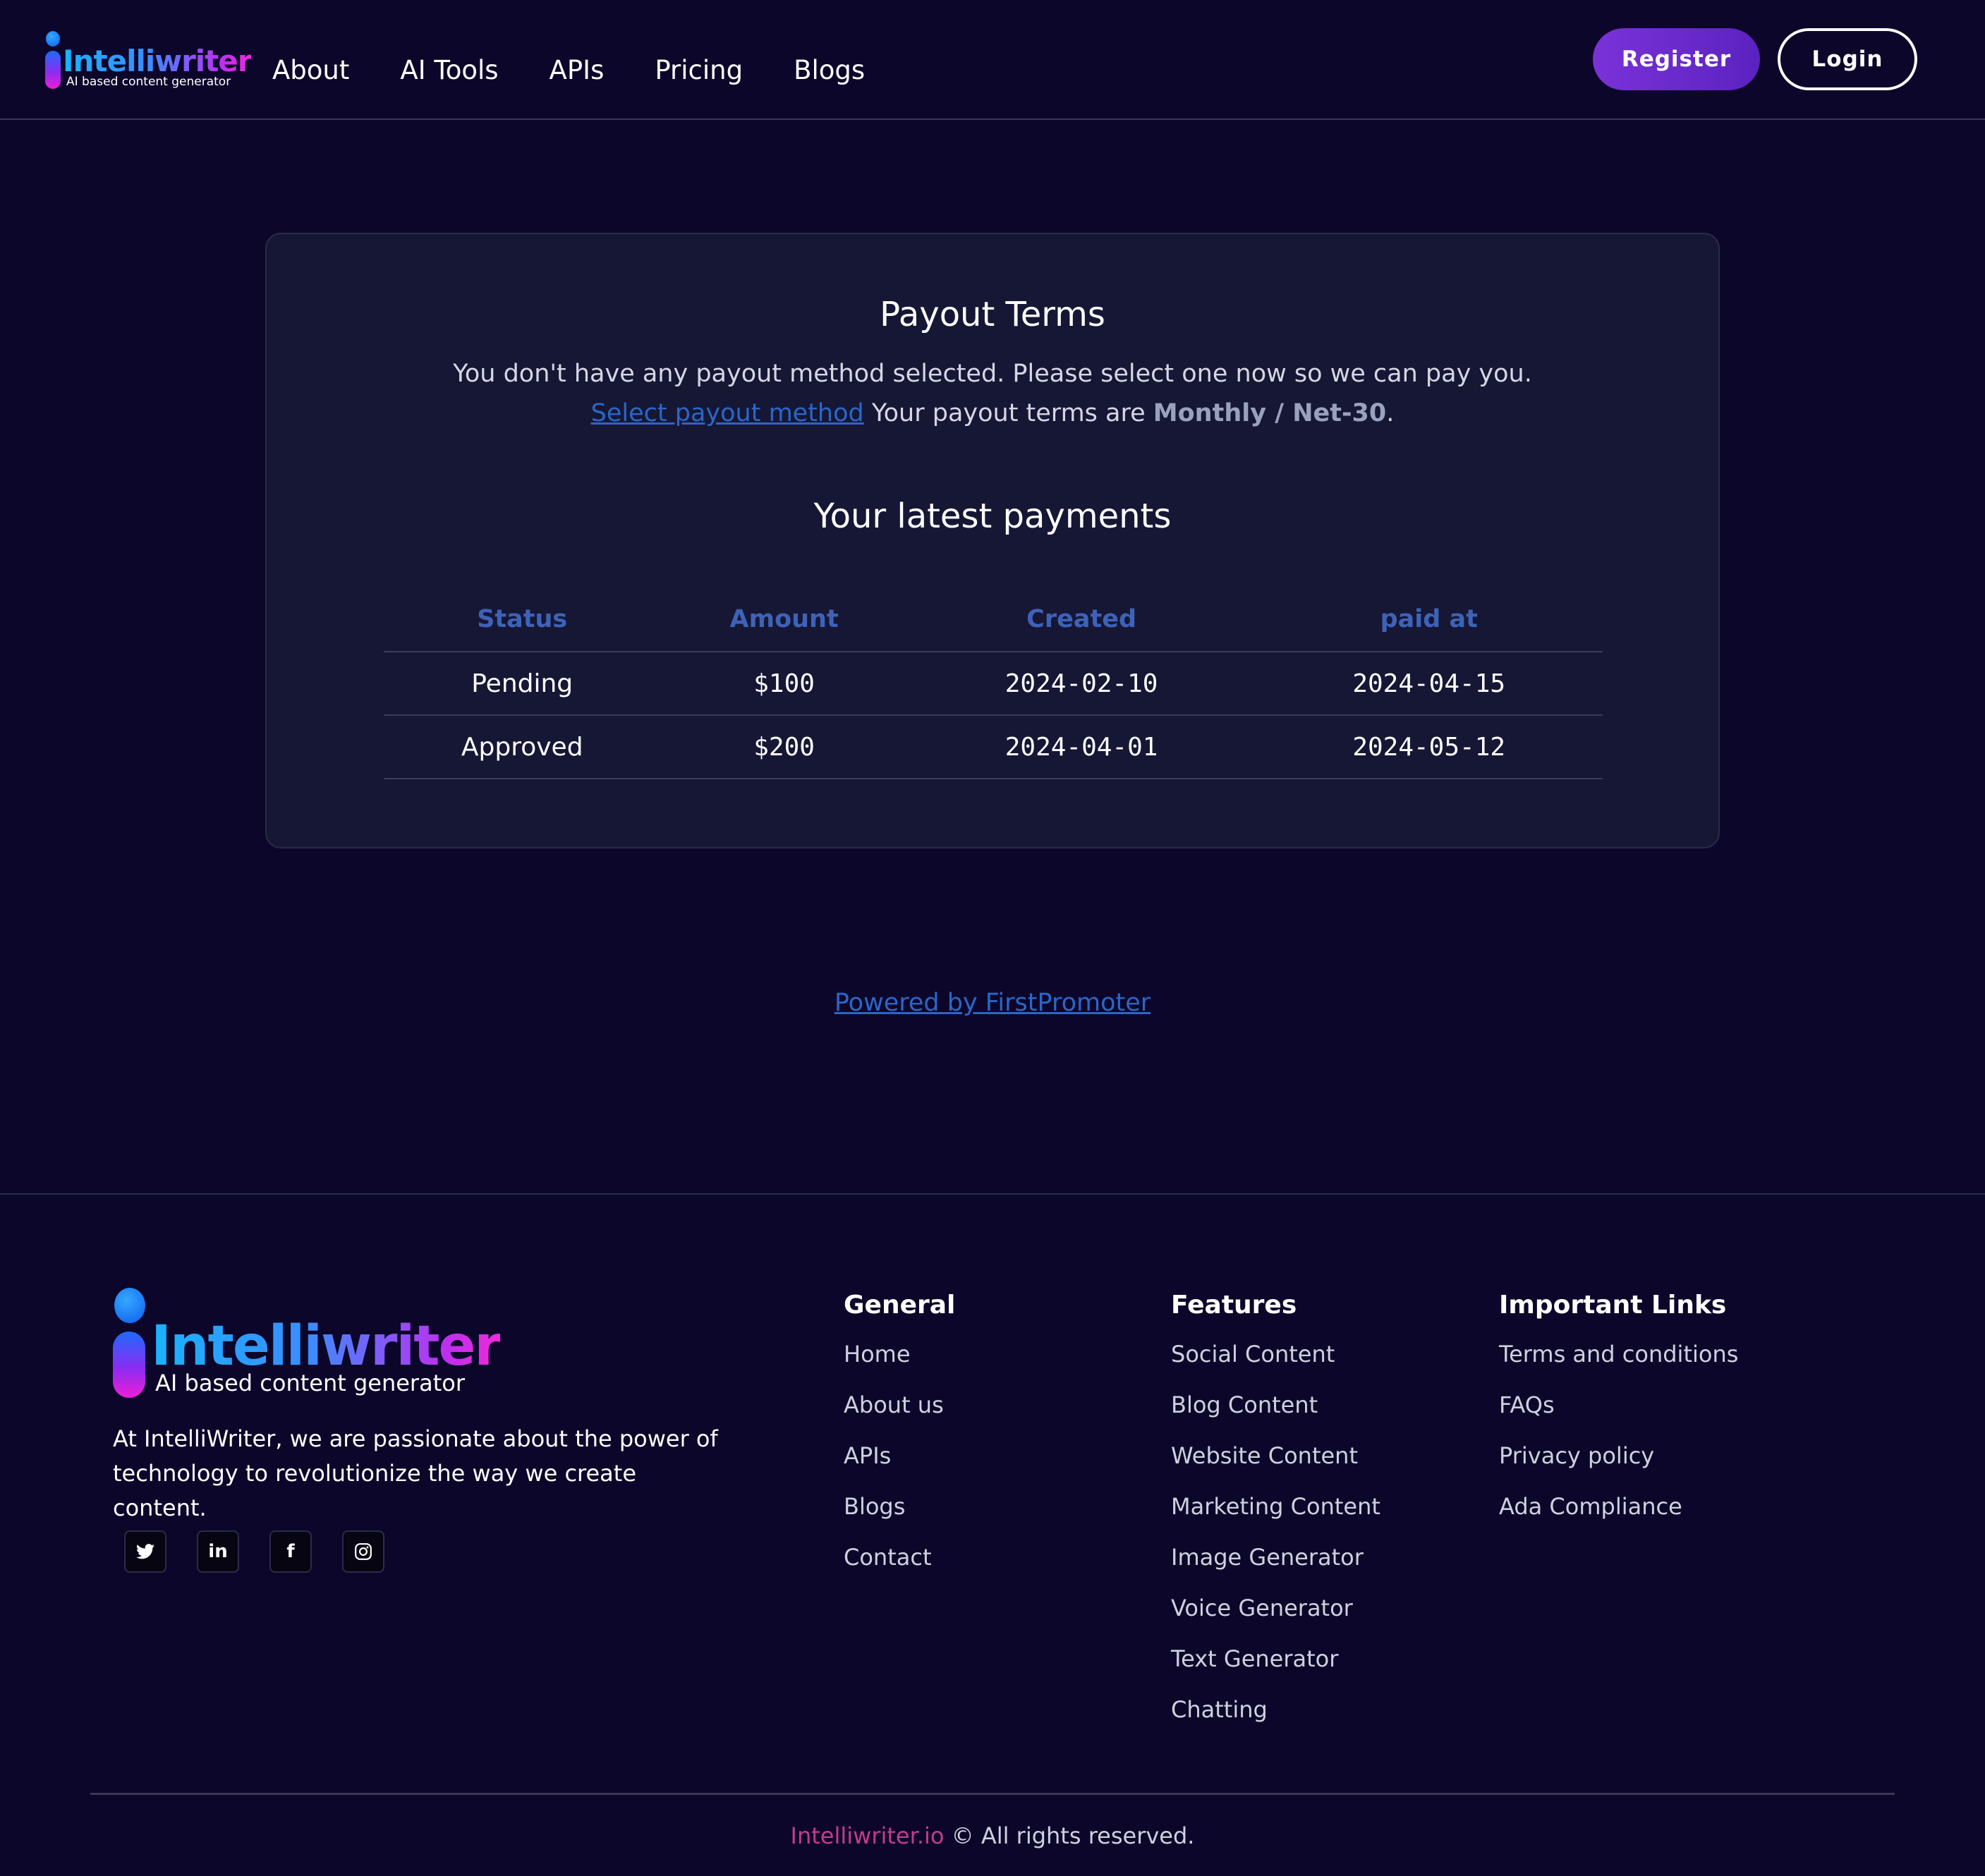 Image resolution: width=1985 pixels, height=1876 pixels. What do you see at coordinates (830, 70) in the screenshot?
I see `nav-blogs: Blogs` at bounding box center [830, 70].